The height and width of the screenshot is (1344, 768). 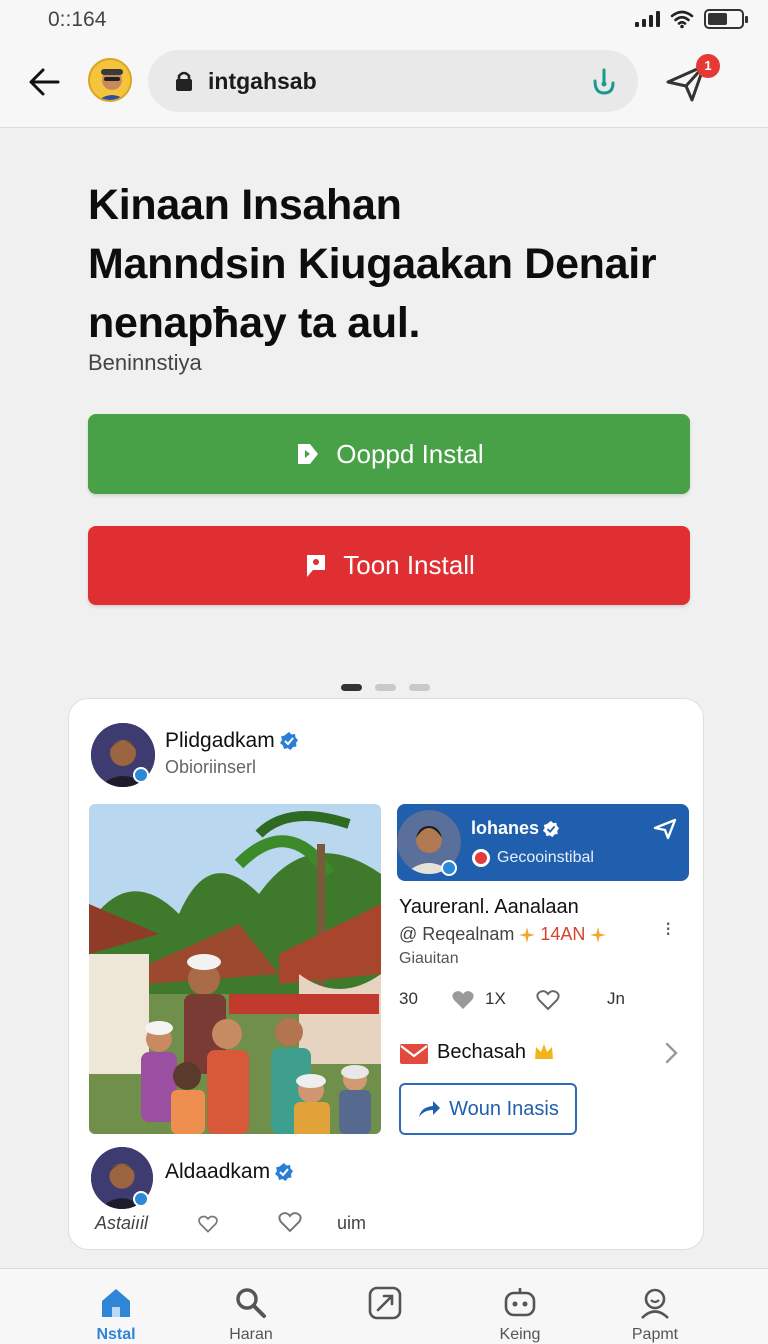 What do you see at coordinates (517, 1000) in the screenshot?
I see `post-stats: 30 1X Jn` at bounding box center [517, 1000].